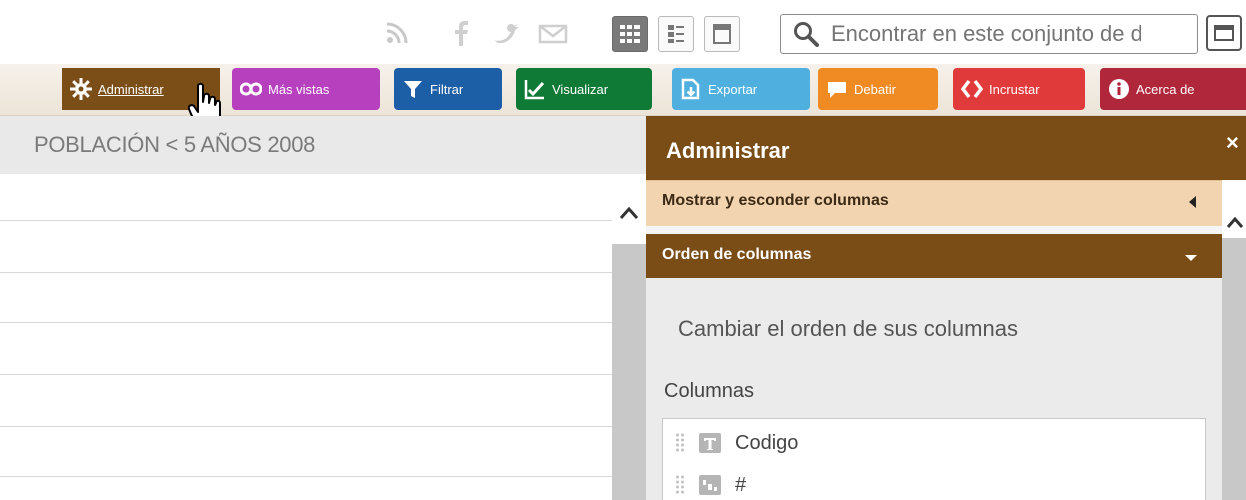  Describe the element at coordinates (767, 442) in the screenshot. I see `column-name: Codigo` at that location.